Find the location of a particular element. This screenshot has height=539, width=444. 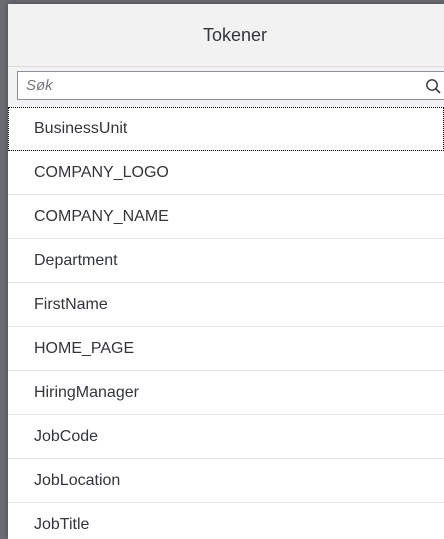

list-item-jobcode: JobCode is located at coordinates (226, 437).